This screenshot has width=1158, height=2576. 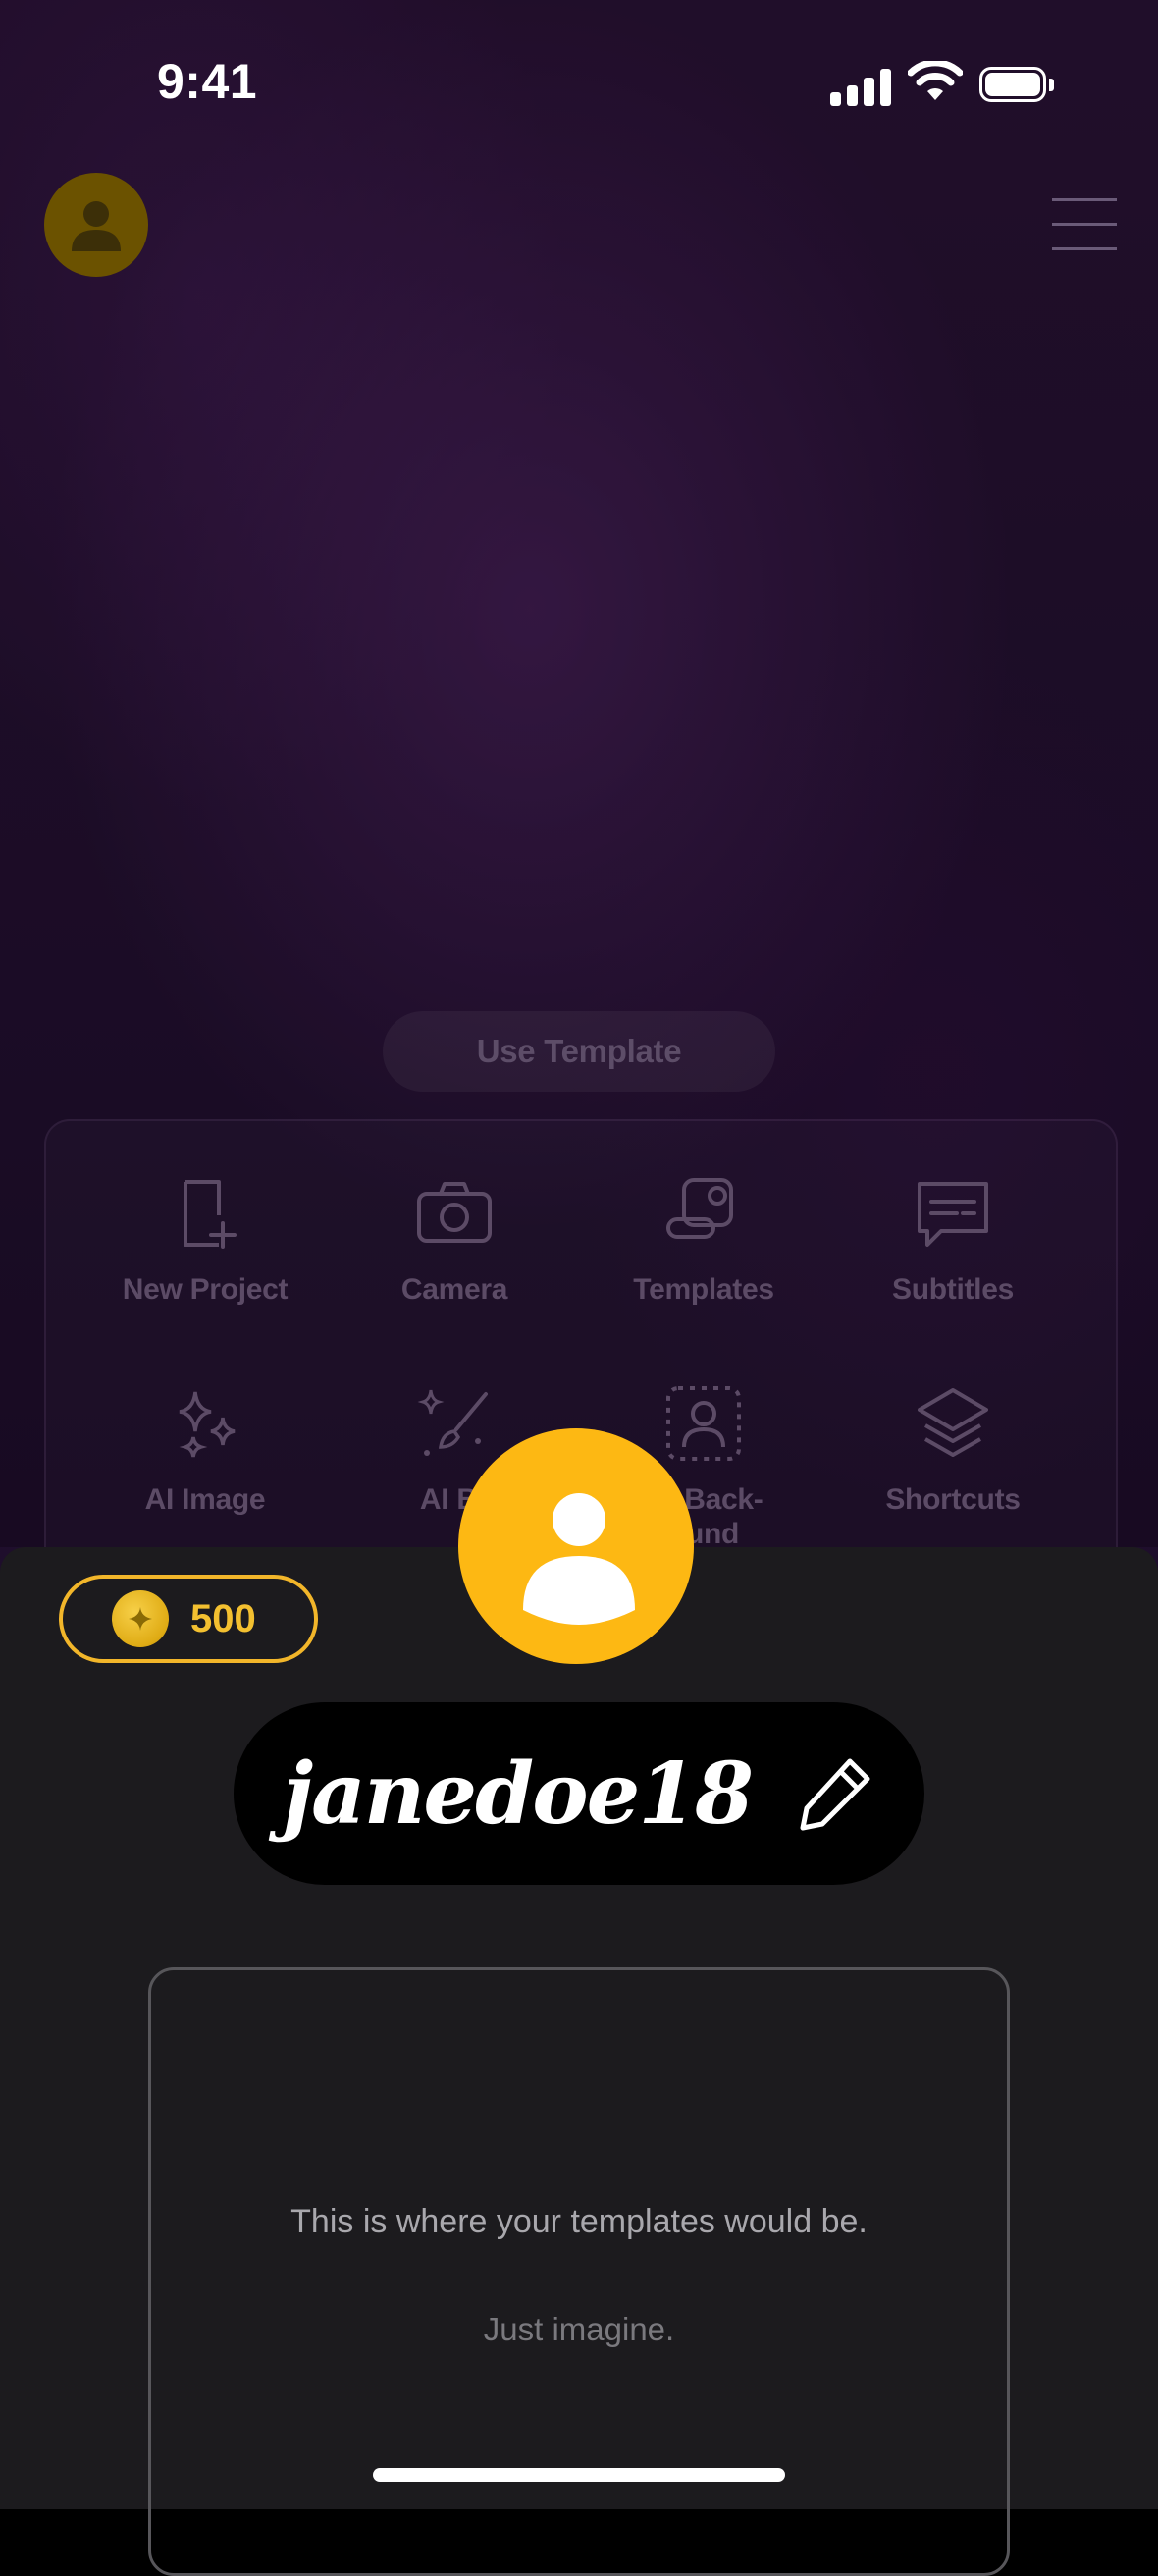 What do you see at coordinates (953, 1289) in the screenshot?
I see `tool-label: Subtitles` at bounding box center [953, 1289].